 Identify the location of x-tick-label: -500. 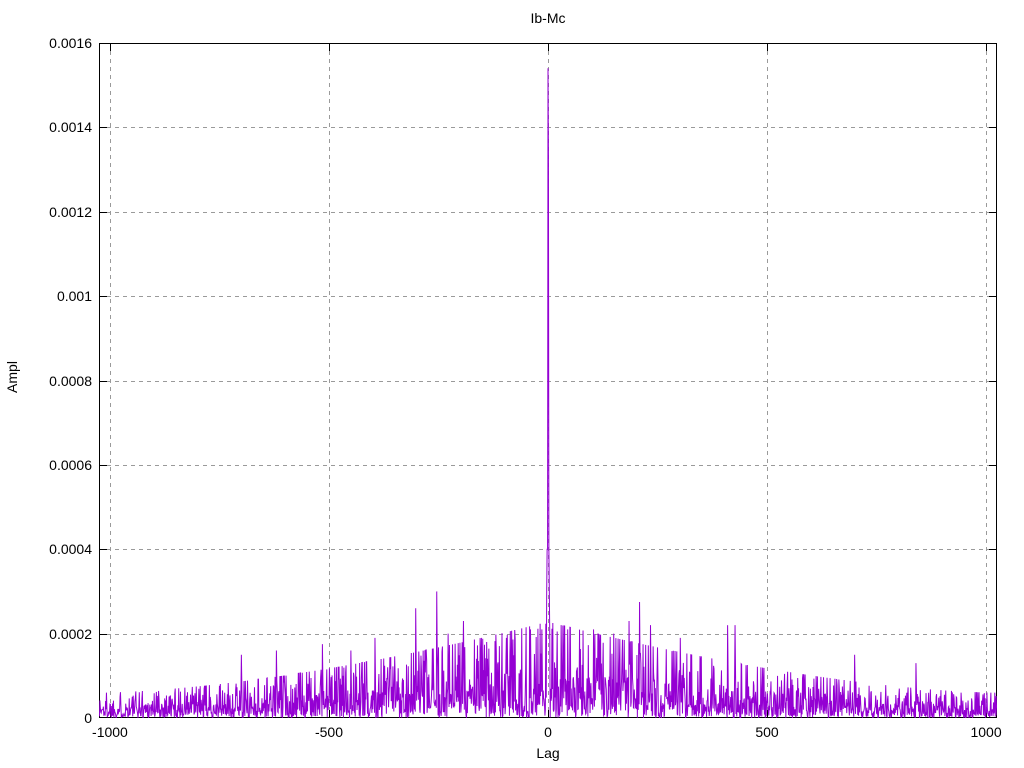
(328, 732).